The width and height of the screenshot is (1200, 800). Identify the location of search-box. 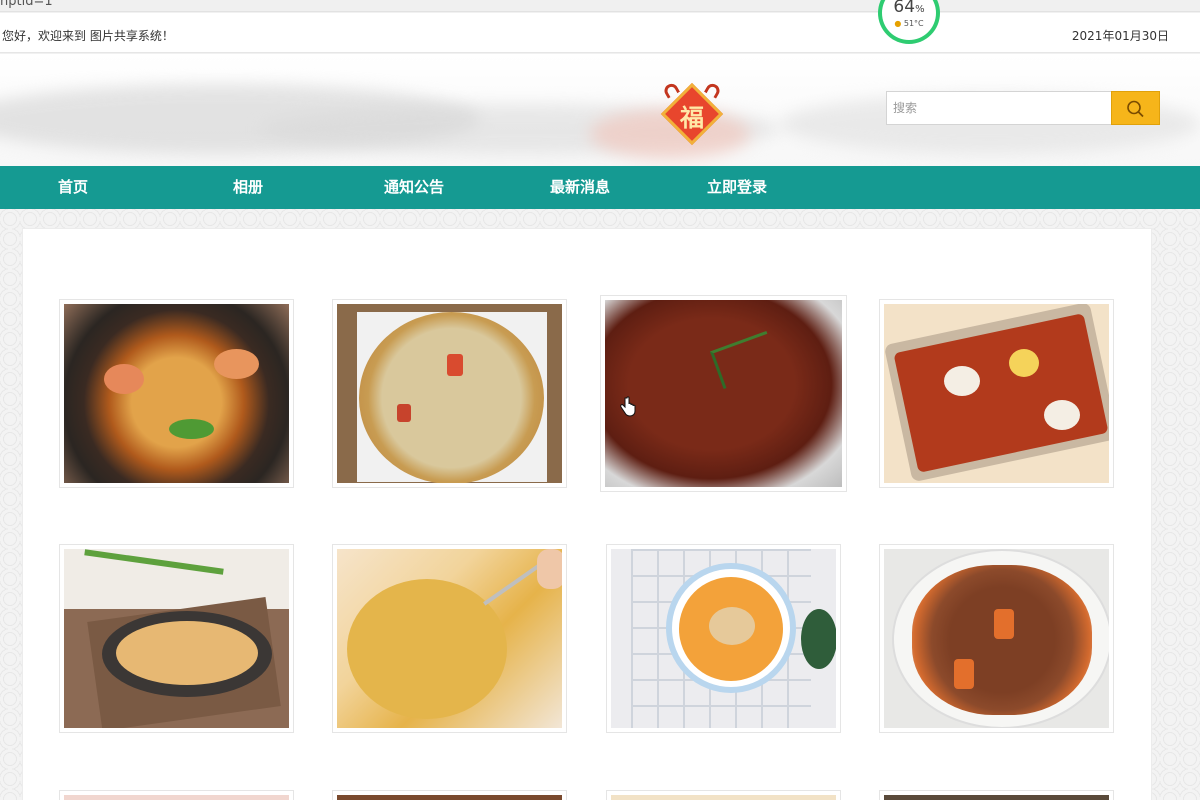
(1023, 108).